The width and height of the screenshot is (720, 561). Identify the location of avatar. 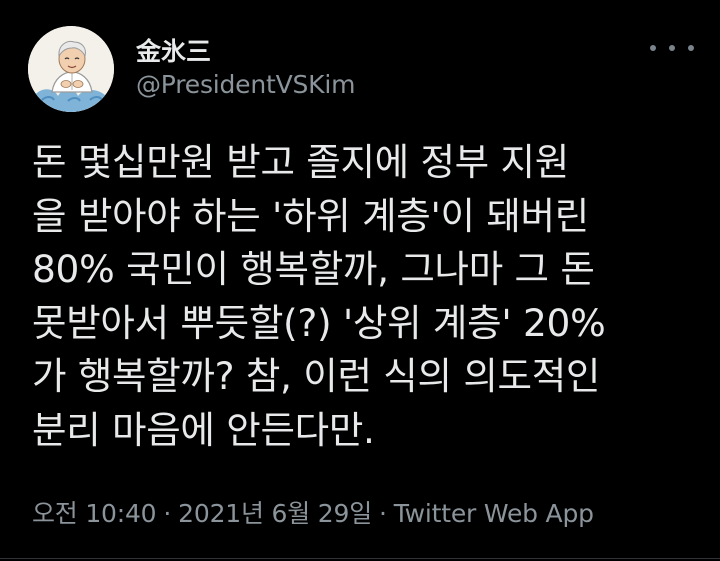
(71, 69).